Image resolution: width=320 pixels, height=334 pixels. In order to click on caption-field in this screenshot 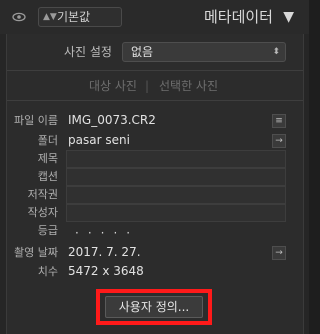, I will do `click(176, 177)`.